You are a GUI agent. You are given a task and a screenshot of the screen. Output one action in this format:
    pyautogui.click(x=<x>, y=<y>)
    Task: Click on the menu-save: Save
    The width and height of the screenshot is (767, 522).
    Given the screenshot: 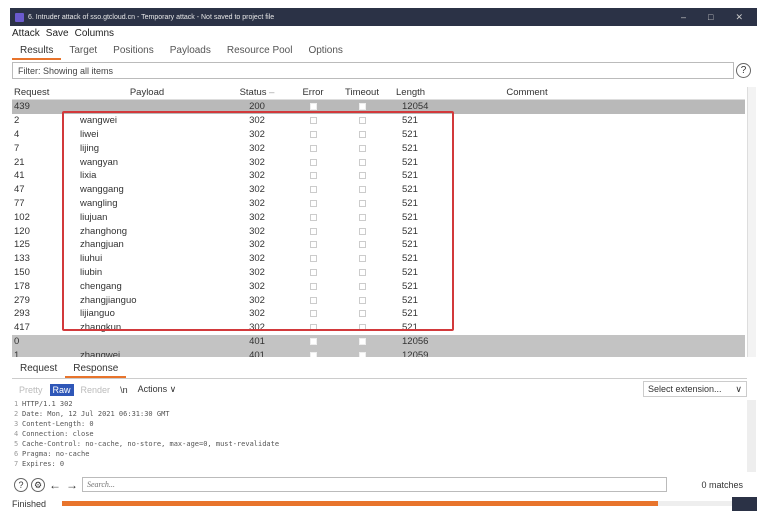 What is the action you would take?
    pyautogui.click(x=57, y=34)
    